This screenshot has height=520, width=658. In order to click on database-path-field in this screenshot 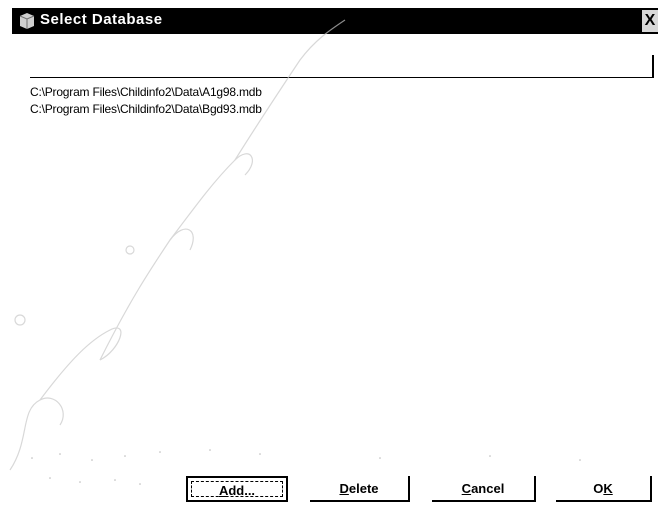, I will do `click(342, 66)`.